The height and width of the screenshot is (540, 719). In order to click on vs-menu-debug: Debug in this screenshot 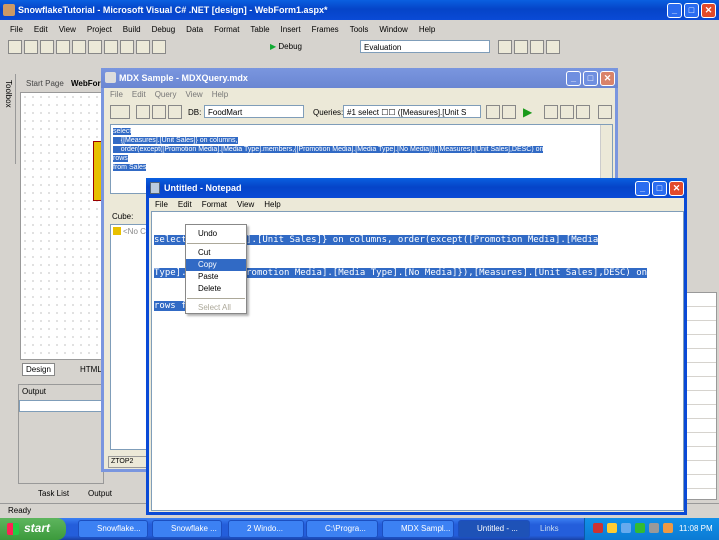, I will do `click(164, 29)`.